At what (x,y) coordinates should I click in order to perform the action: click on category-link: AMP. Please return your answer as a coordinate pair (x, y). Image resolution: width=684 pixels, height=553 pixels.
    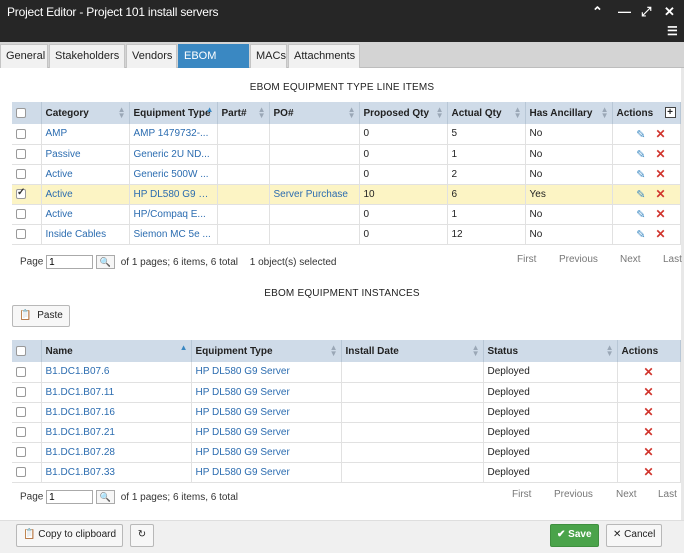
    Looking at the image, I should click on (85, 134).